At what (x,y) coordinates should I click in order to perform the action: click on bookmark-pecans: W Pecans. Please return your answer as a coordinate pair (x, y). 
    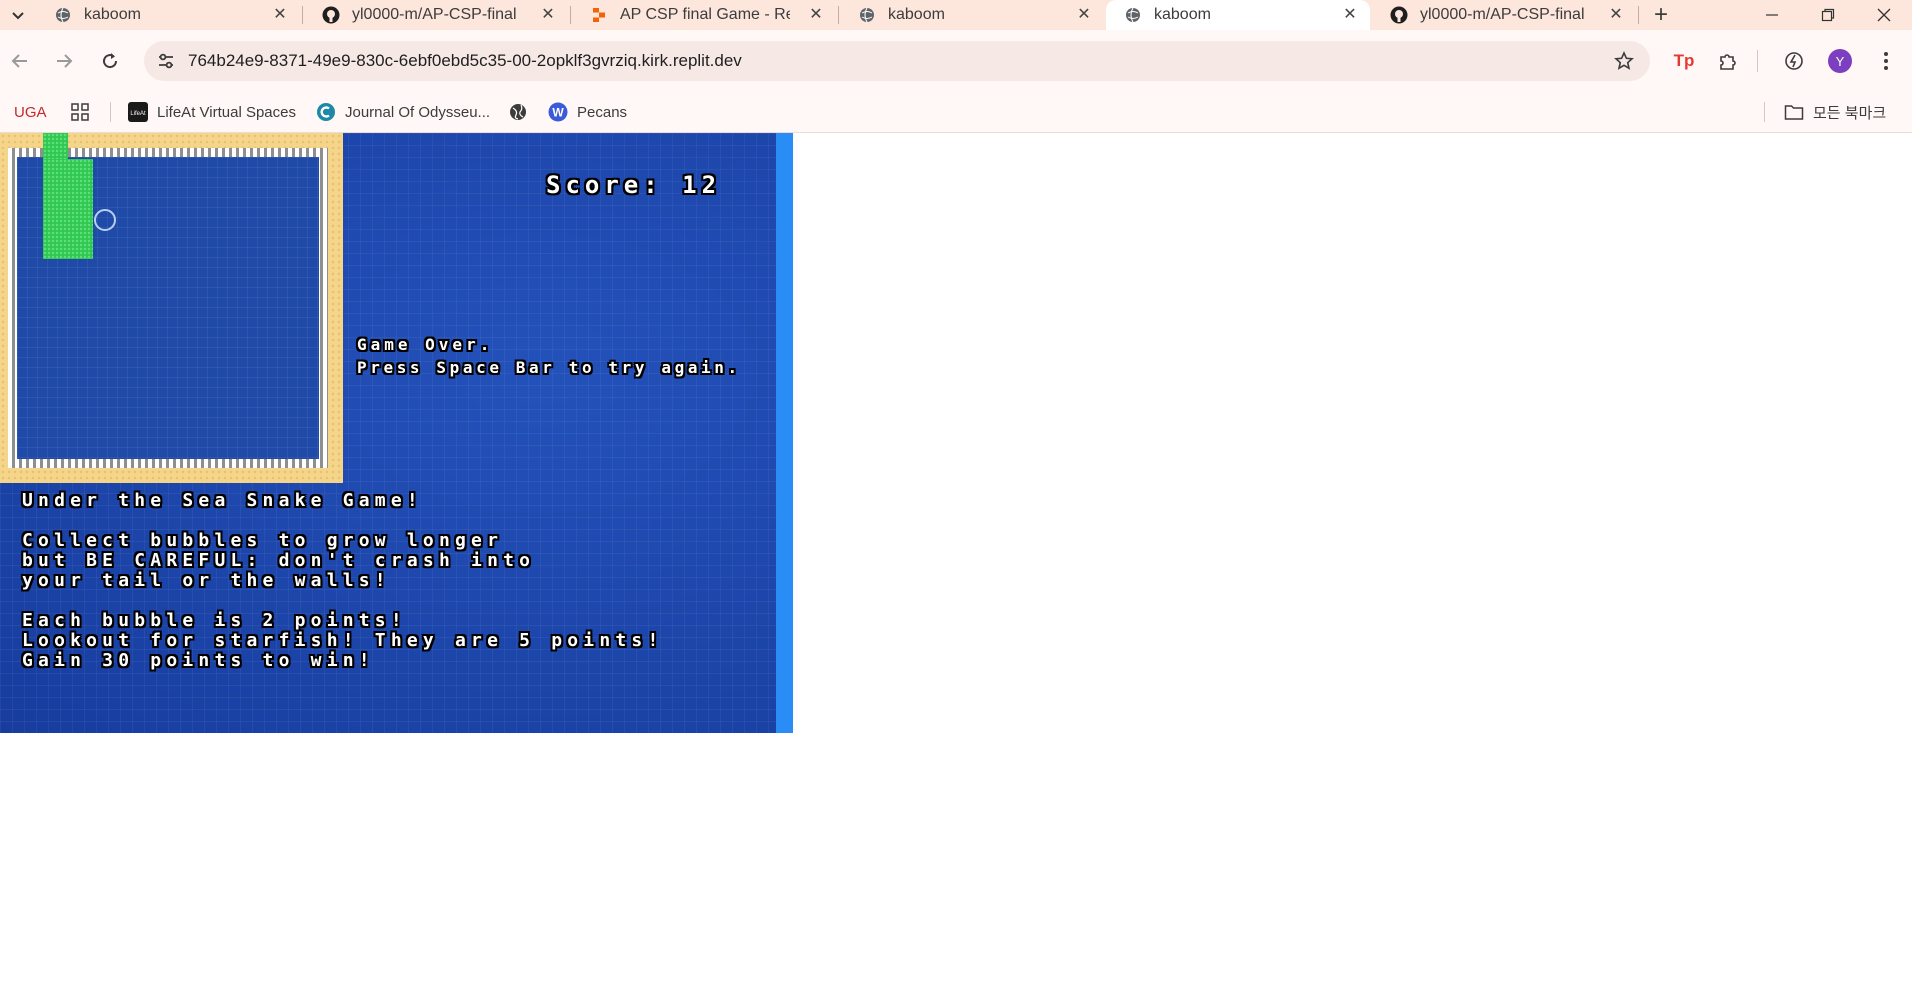
    Looking at the image, I should click on (587, 112).